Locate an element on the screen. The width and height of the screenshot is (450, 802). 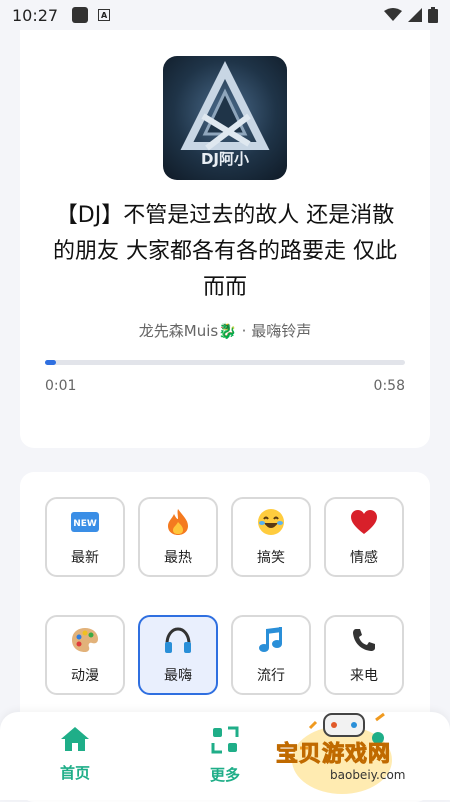
category-emotion-button: 情感 is located at coordinates (364, 537).